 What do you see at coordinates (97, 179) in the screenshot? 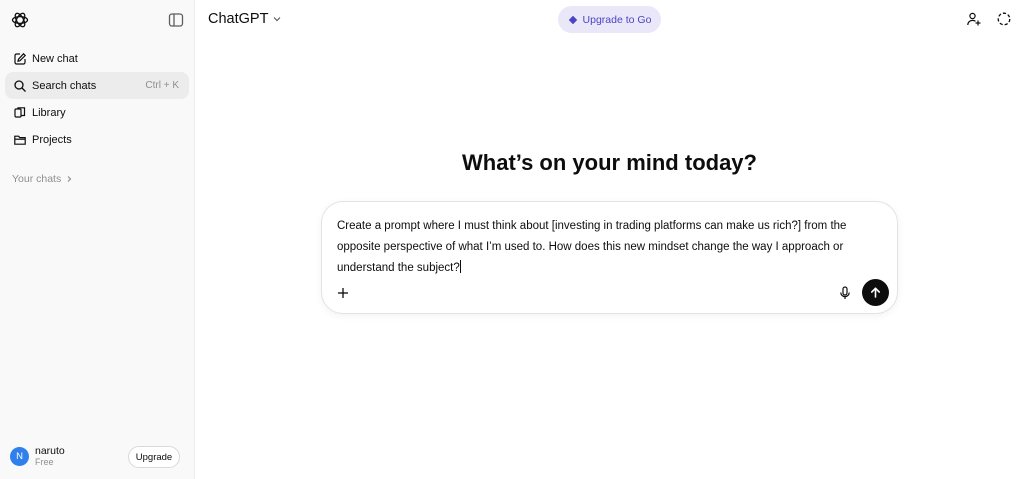
I see `your-chats-toggle: Your chats` at bounding box center [97, 179].